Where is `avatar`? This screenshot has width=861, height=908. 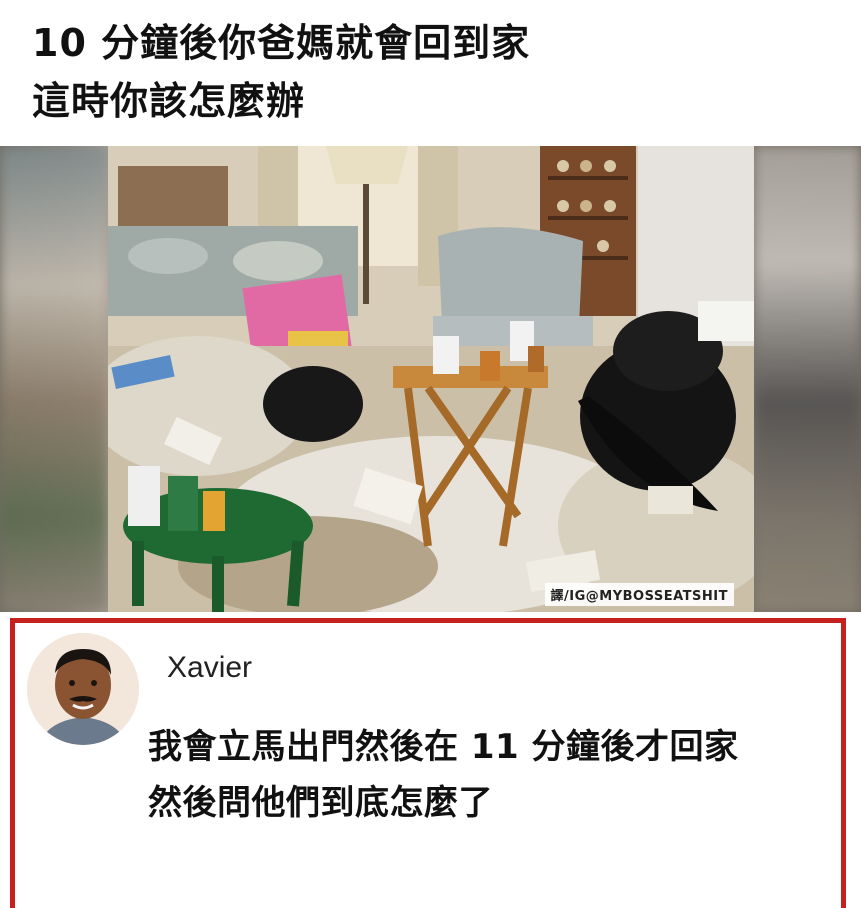 avatar is located at coordinates (83, 689).